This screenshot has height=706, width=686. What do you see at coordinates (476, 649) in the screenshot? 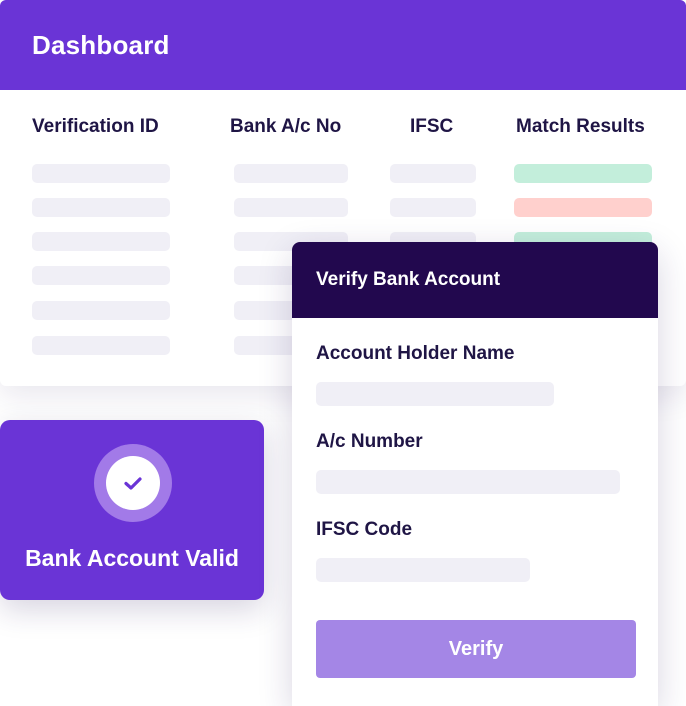
I see `verify-button: Verify` at bounding box center [476, 649].